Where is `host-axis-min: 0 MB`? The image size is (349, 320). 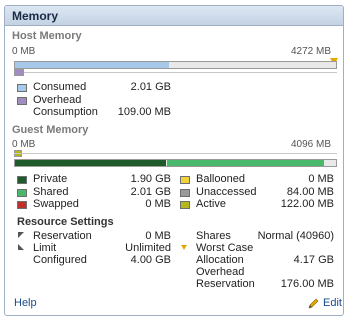
host-axis-min: 0 MB is located at coordinates (24, 51).